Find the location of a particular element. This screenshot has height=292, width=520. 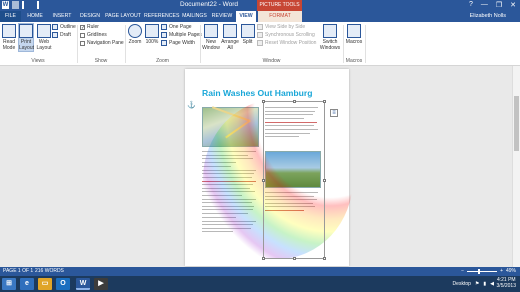

scrollbar-thumb is located at coordinates (516, 123).